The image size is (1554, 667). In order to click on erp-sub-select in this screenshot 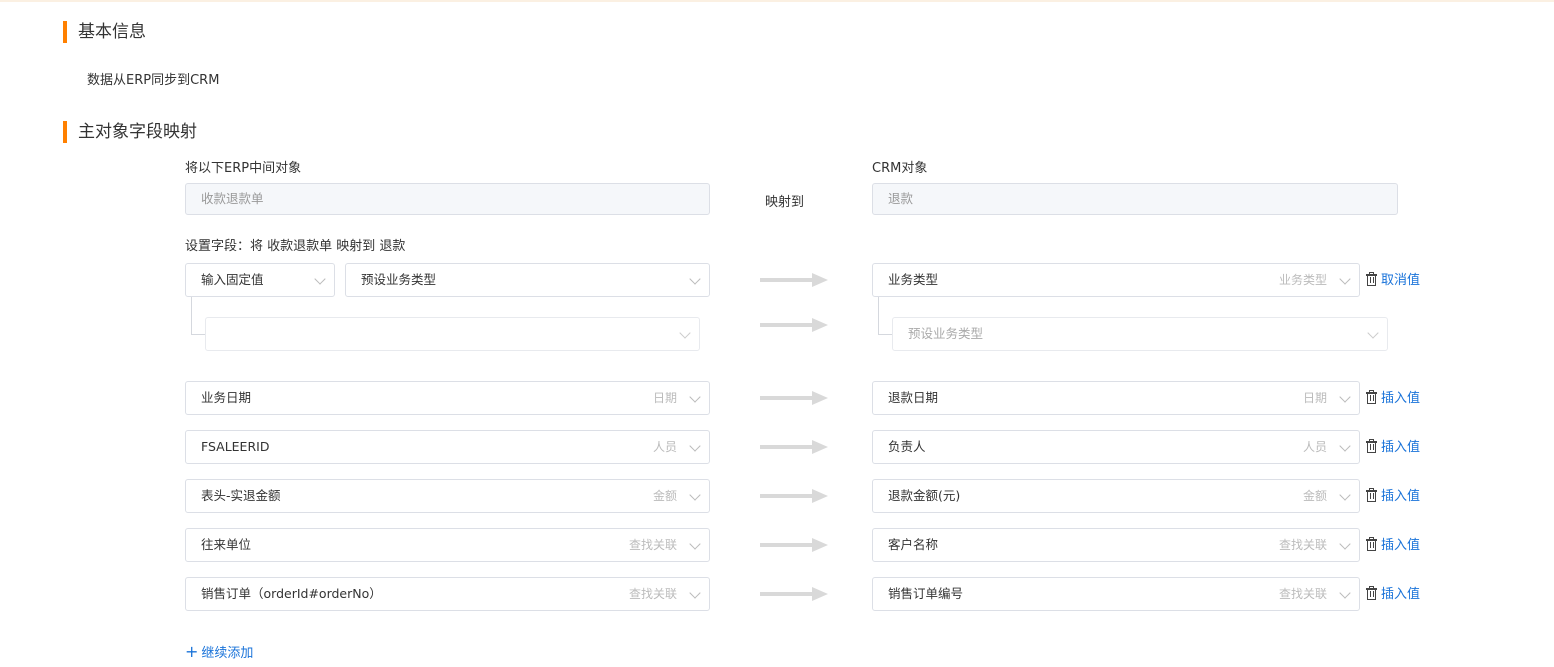, I will do `click(452, 334)`.